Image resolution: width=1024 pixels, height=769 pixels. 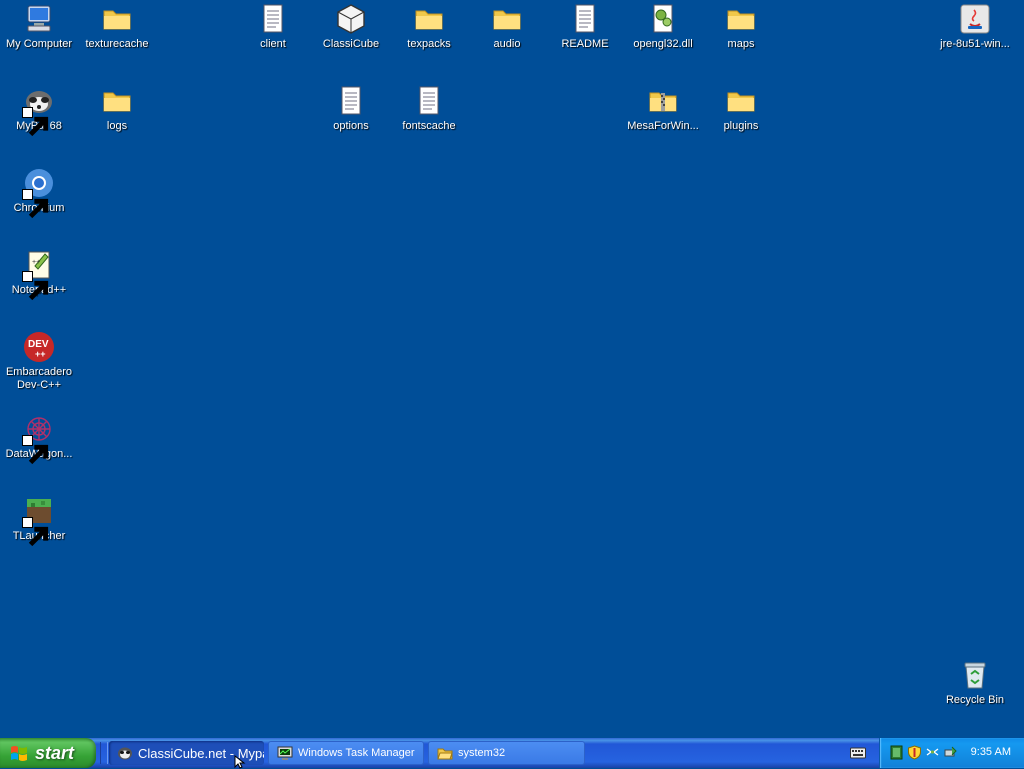 I want to click on desktop-icon-audio: audio, so click(x=507, y=26).